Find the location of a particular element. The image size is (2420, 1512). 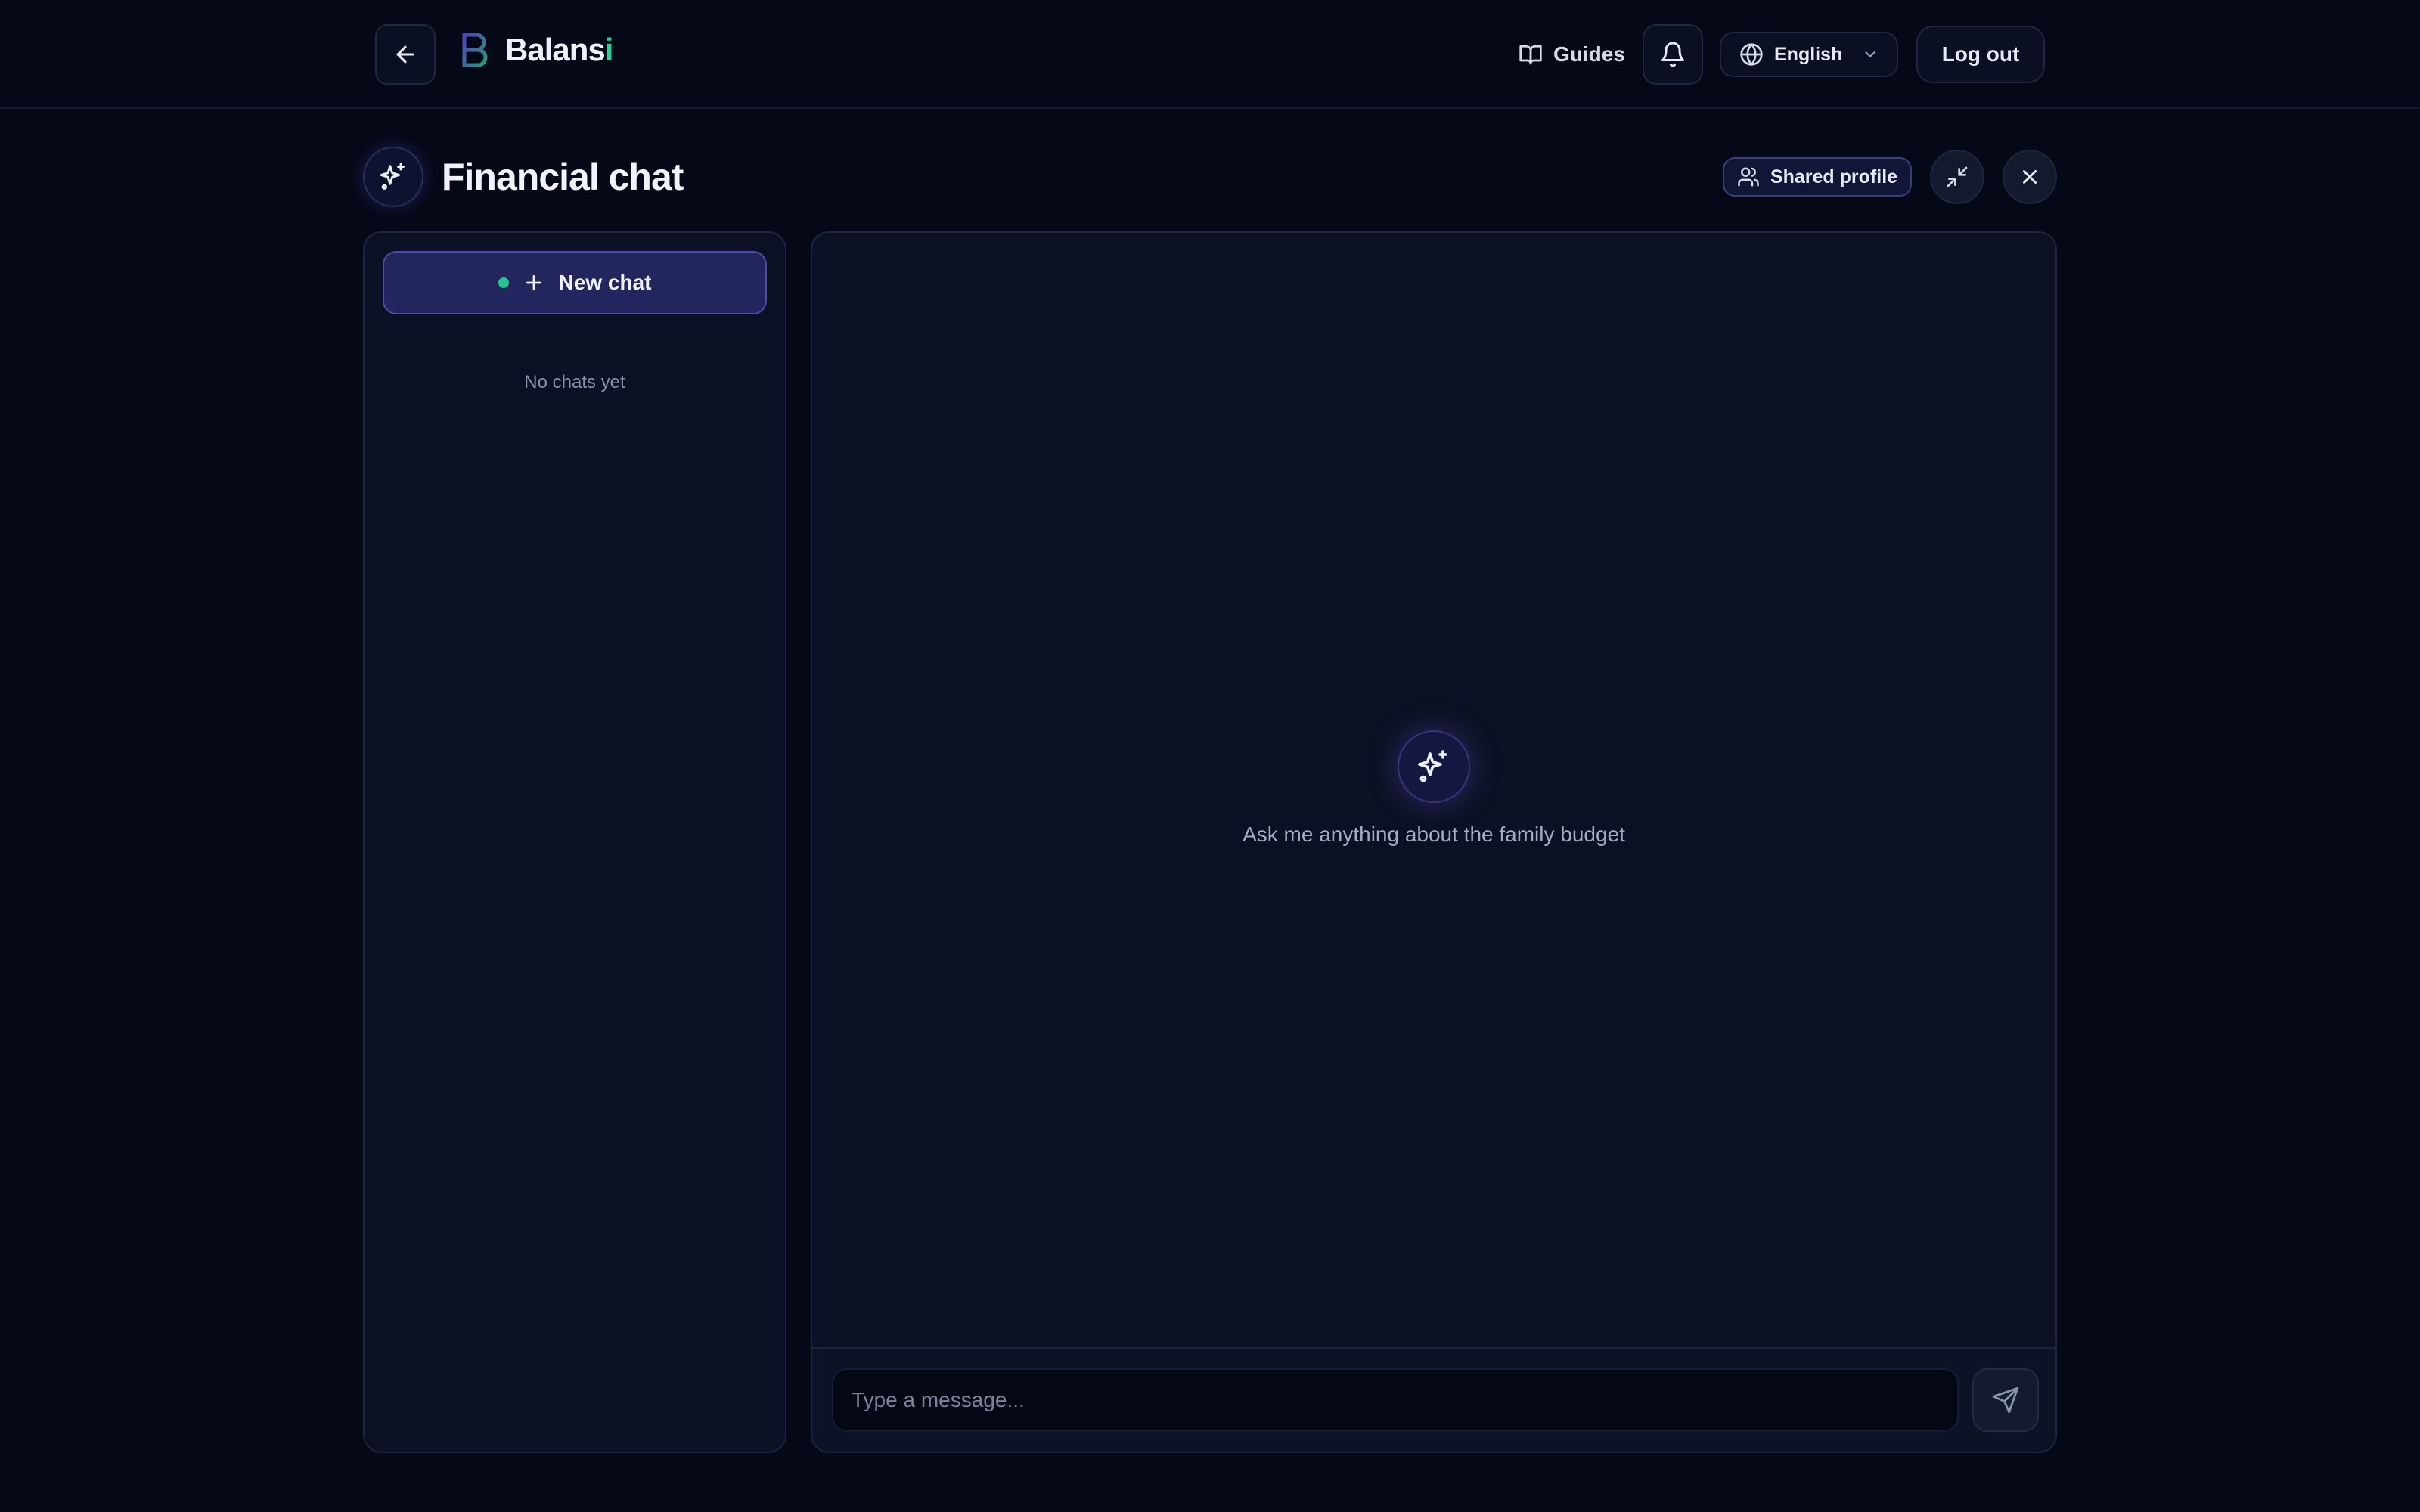

notifications-button is located at coordinates (1673, 54).